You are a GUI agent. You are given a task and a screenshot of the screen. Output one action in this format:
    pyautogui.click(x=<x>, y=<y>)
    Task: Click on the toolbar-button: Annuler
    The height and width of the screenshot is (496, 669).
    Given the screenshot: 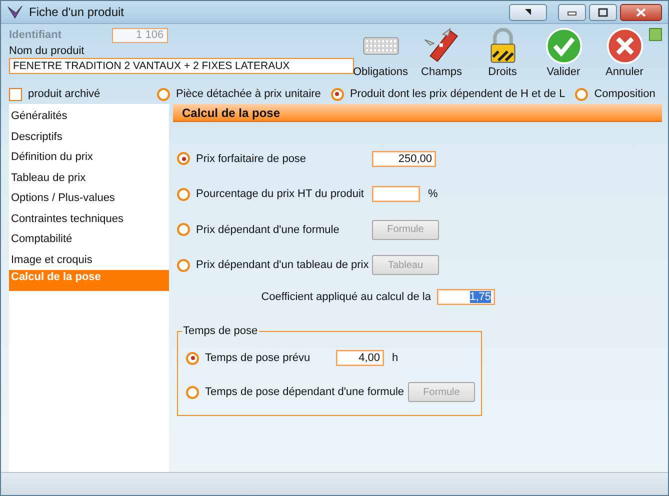 What is the action you would take?
    pyautogui.click(x=624, y=52)
    